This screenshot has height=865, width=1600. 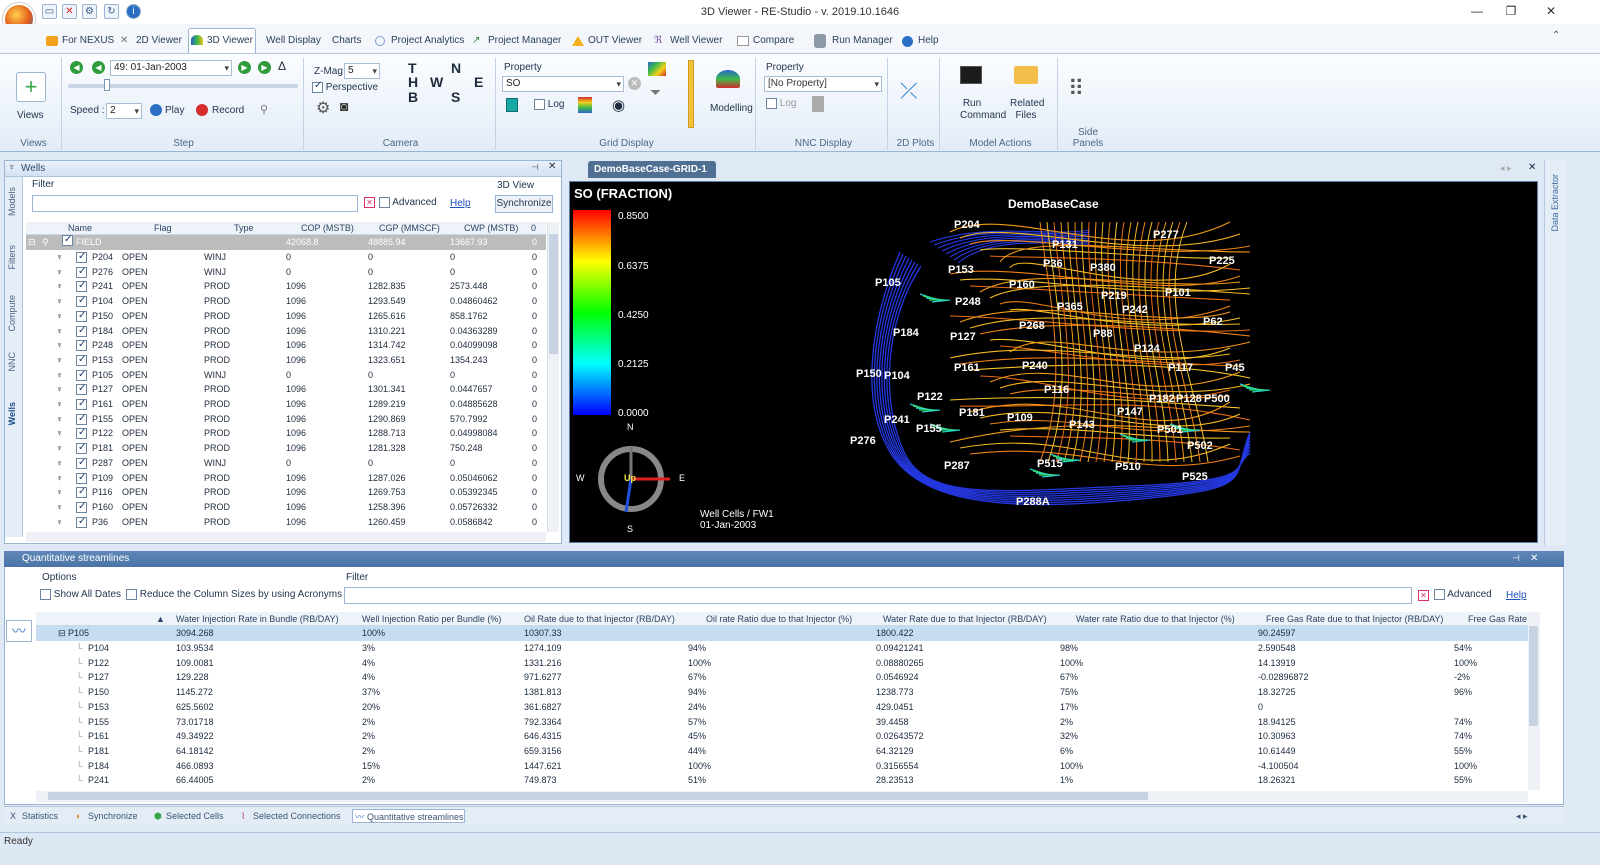 What do you see at coordinates (1166, 235) in the screenshot?
I see `well-label: P277` at bounding box center [1166, 235].